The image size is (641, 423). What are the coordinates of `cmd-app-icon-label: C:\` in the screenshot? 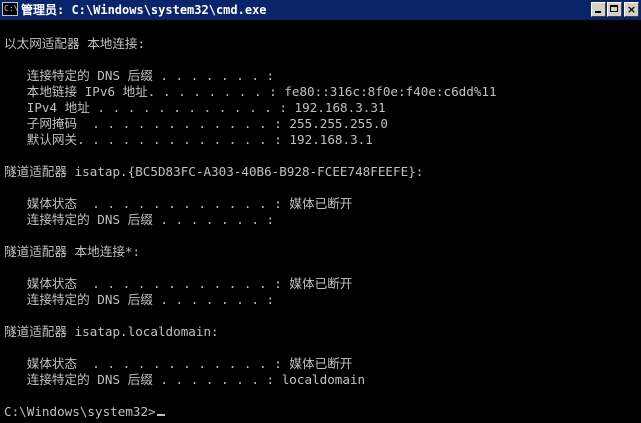 It's located at (11, 8).